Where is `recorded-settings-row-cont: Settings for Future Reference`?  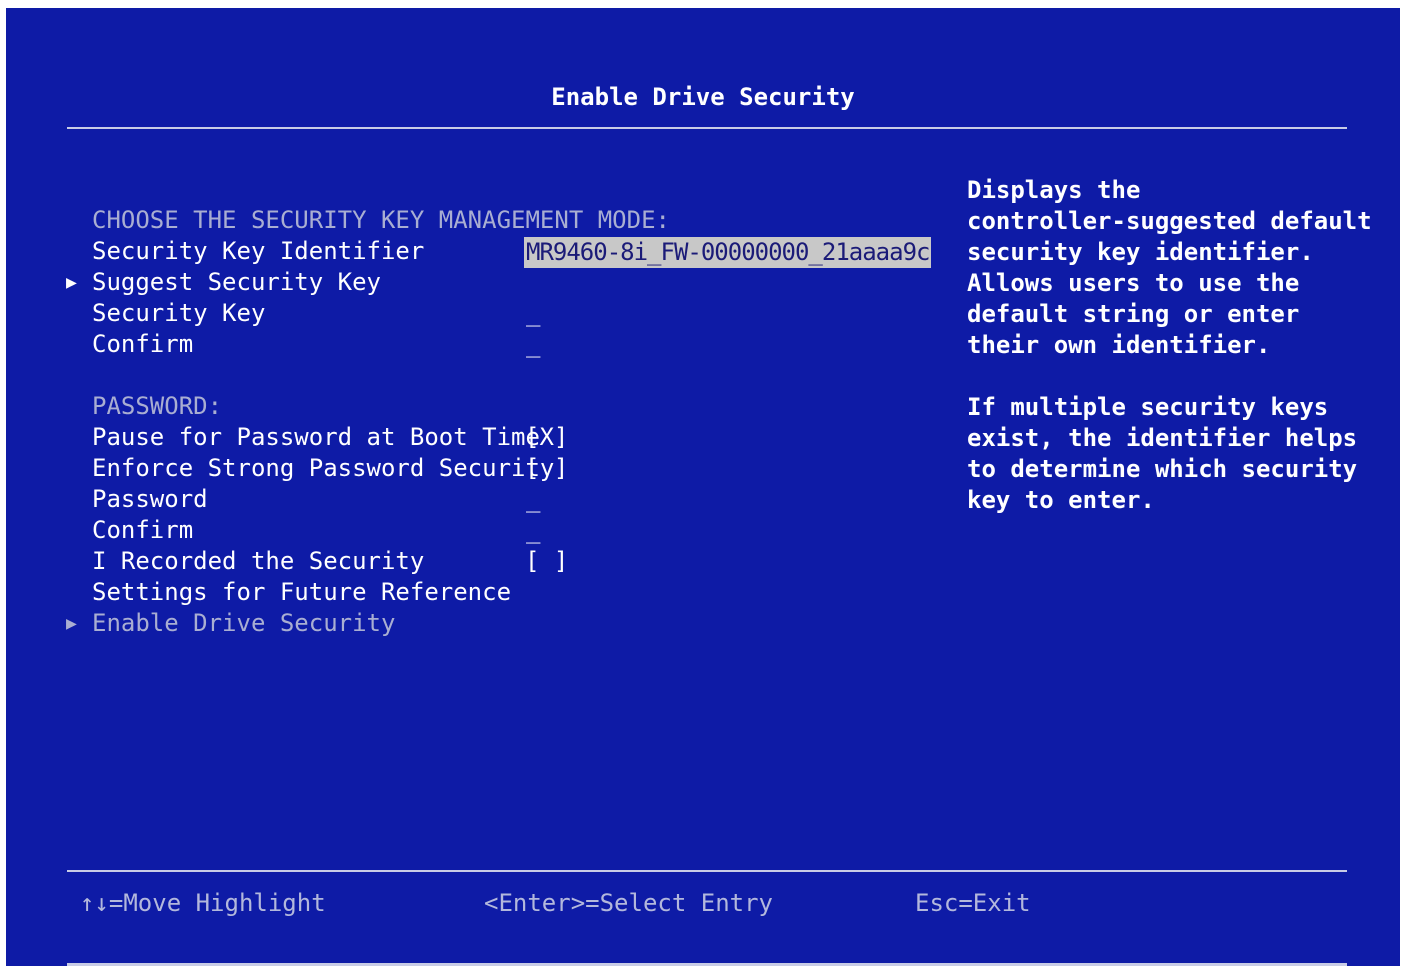 recorded-settings-row-cont: Settings for Future Reference is located at coordinates (512, 592).